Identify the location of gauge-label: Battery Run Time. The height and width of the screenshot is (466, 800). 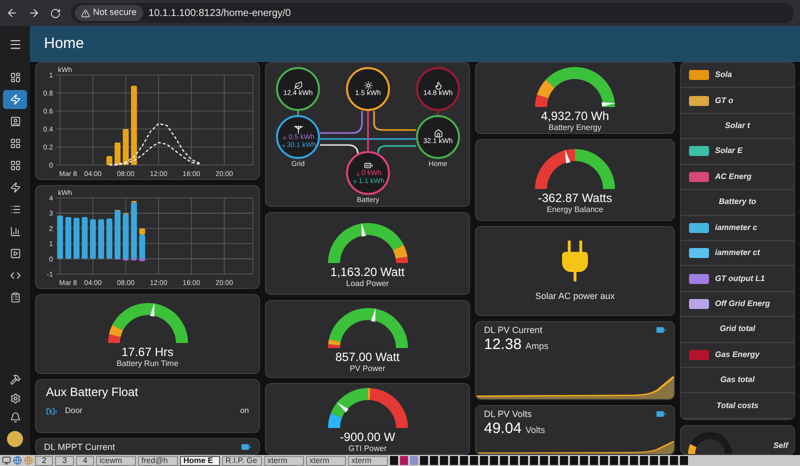
(147, 364).